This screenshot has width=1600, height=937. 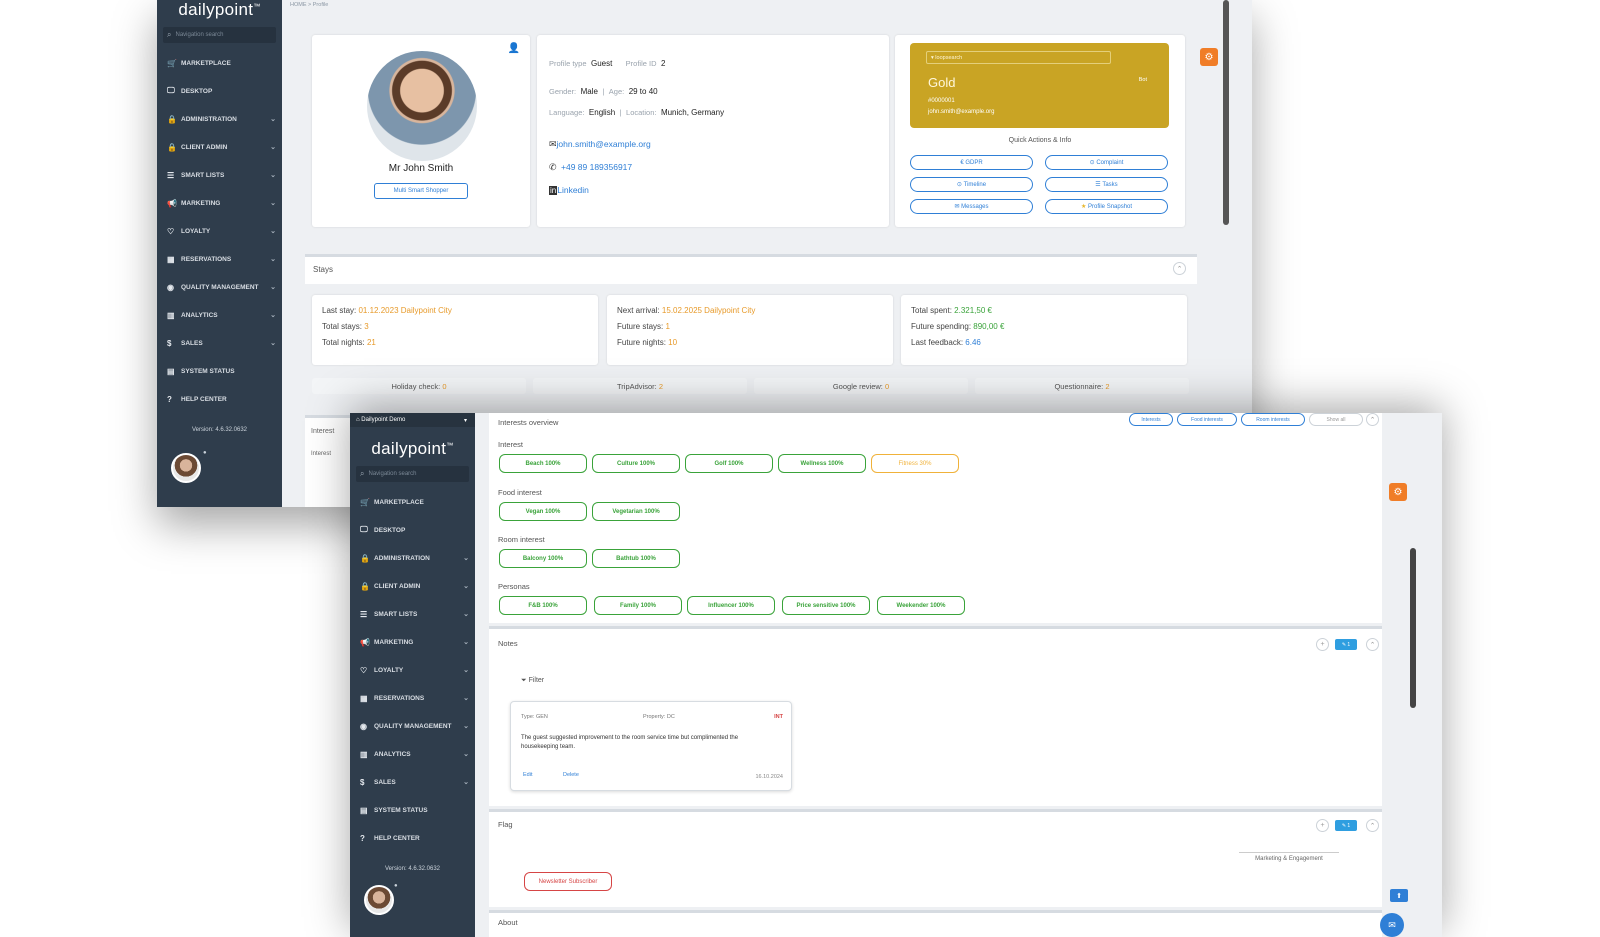 I want to click on persona-pill-fb: F&B 100%, so click(x=543, y=605).